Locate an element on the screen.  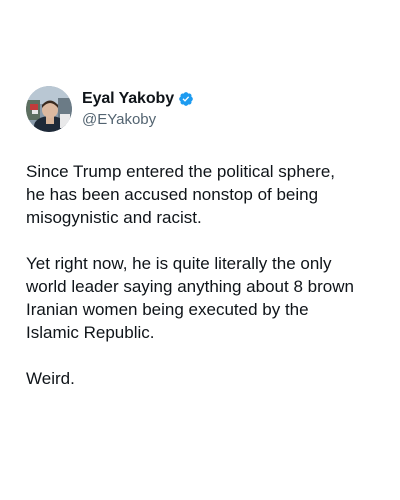
author-display-name: Eyal Yakoby is located at coordinates (128, 99).